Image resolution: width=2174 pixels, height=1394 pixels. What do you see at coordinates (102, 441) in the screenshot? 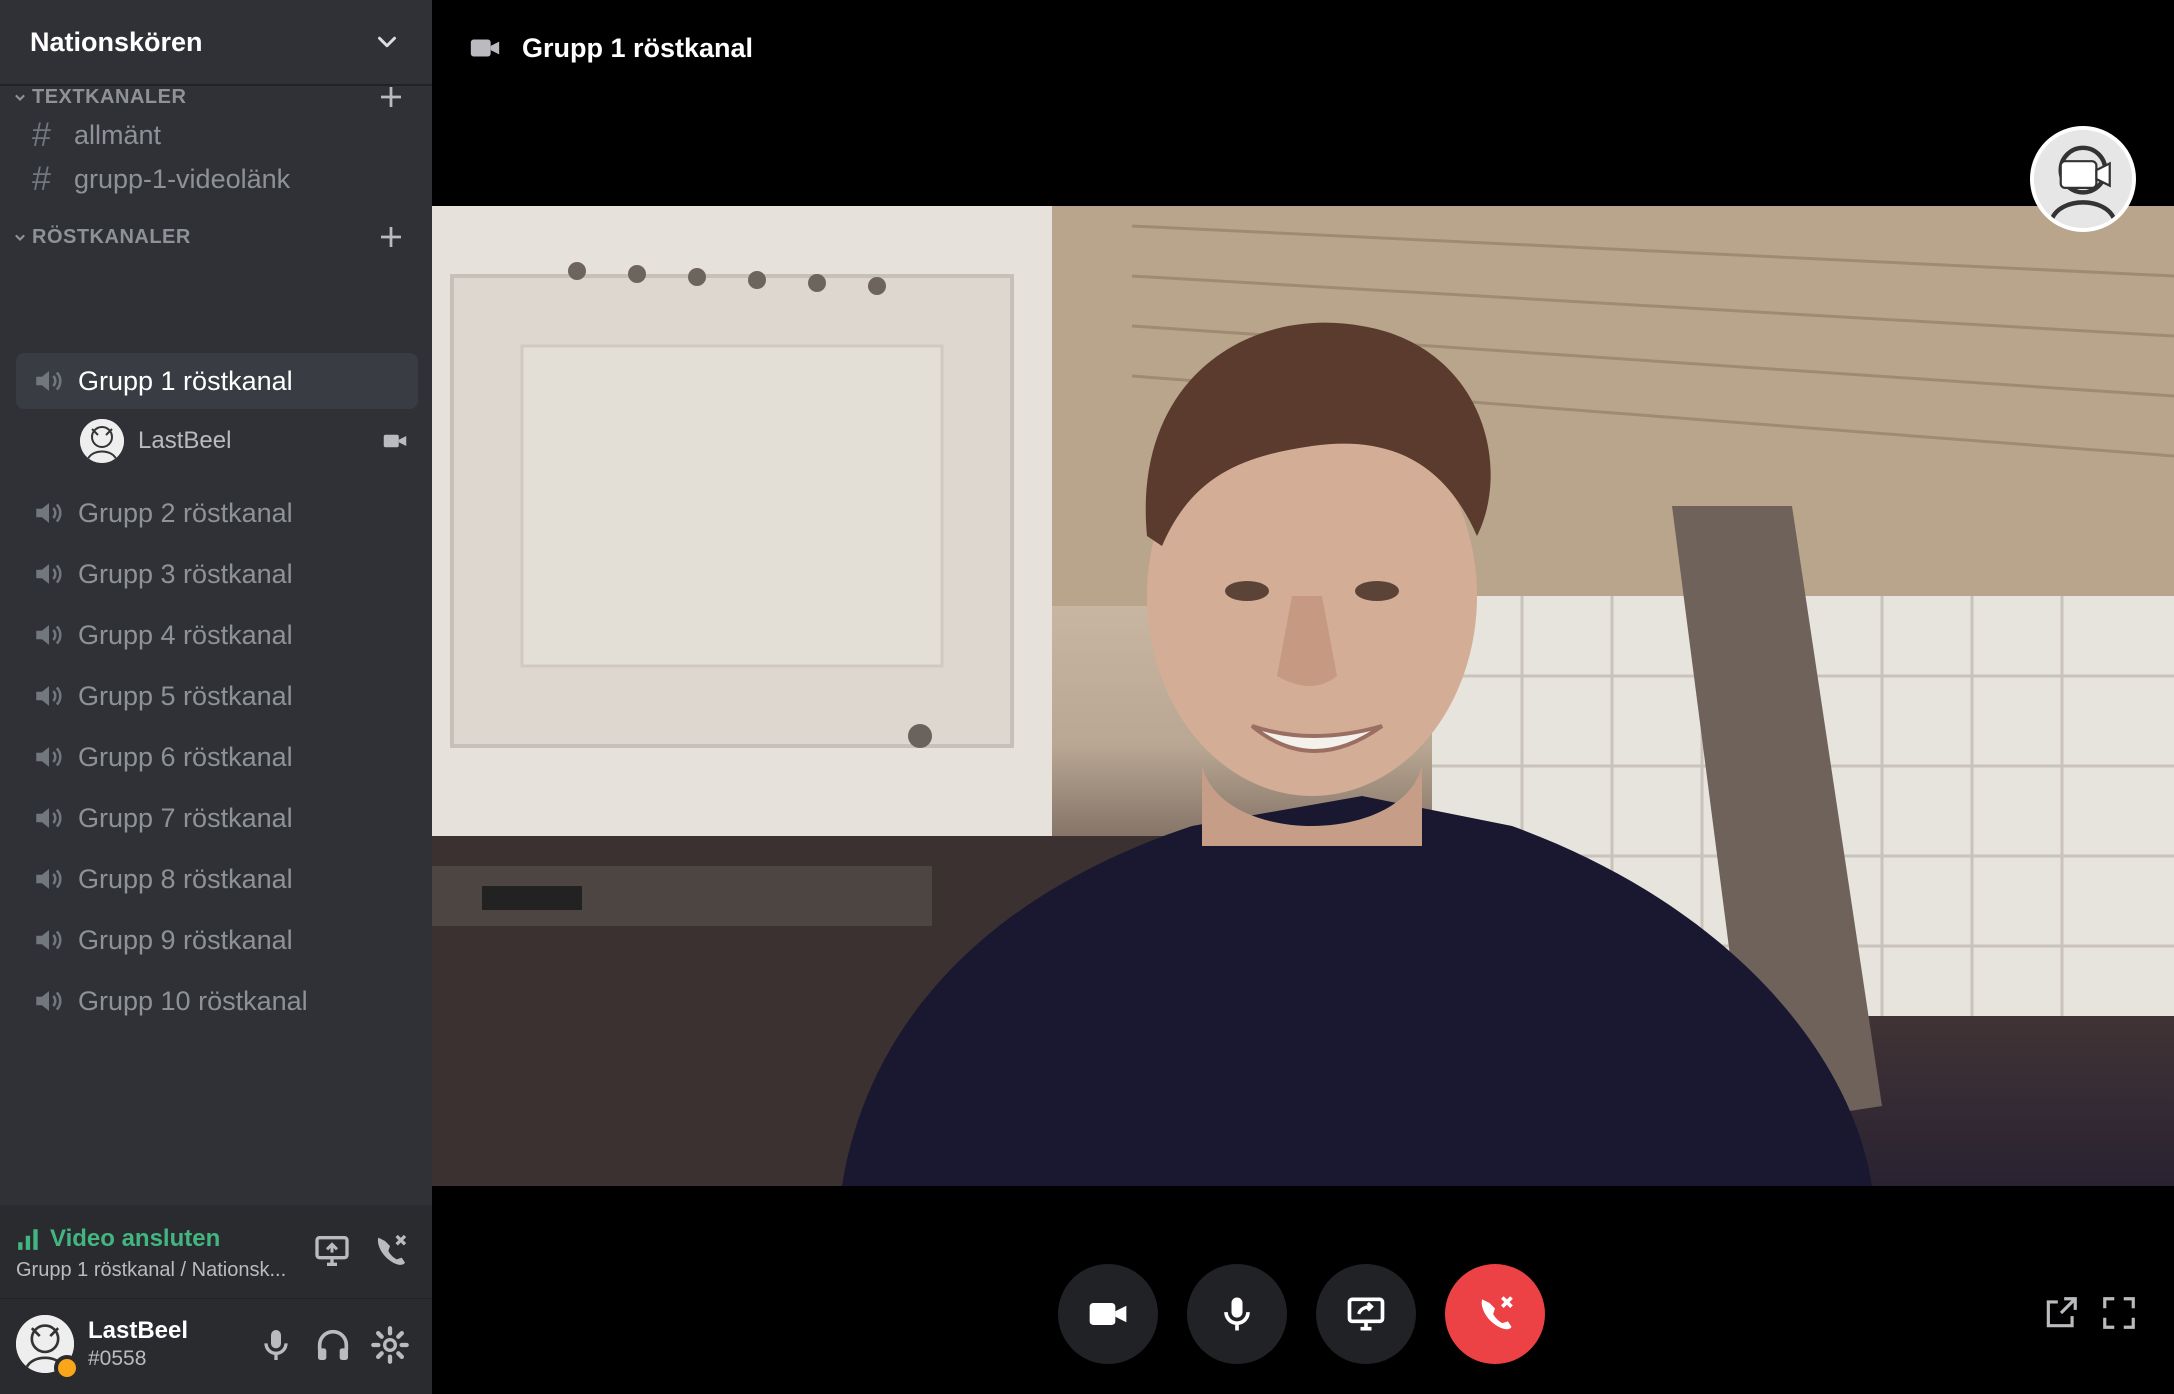
I see `avatar` at bounding box center [102, 441].